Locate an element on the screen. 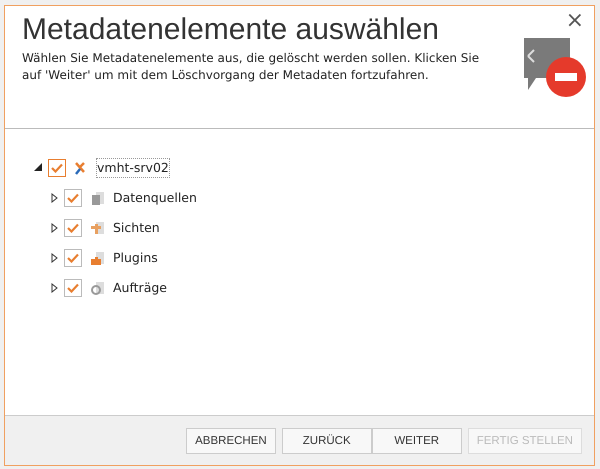 The width and height of the screenshot is (600, 469). puzzle-icon is located at coordinates (97, 258).